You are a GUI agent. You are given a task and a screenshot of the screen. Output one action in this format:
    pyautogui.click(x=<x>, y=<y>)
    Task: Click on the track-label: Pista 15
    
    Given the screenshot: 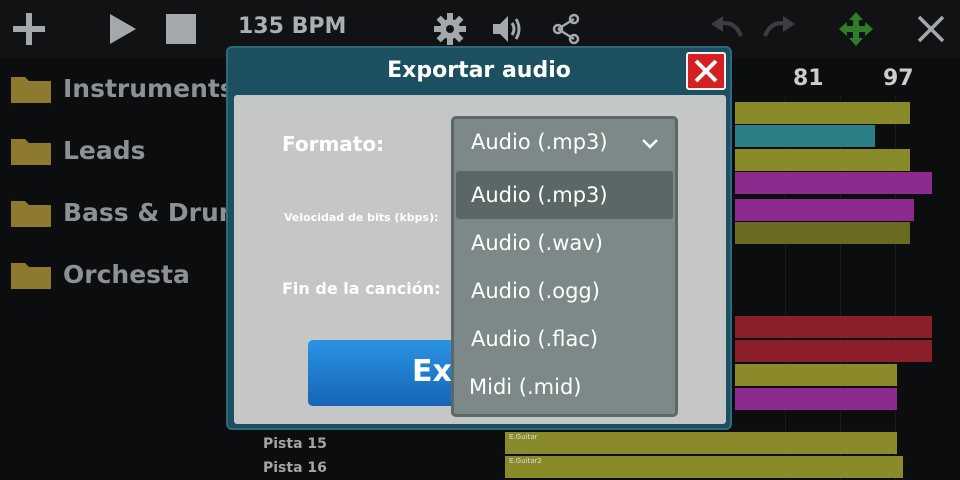 What is the action you would take?
    pyautogui.click(x=295, y=444)
    